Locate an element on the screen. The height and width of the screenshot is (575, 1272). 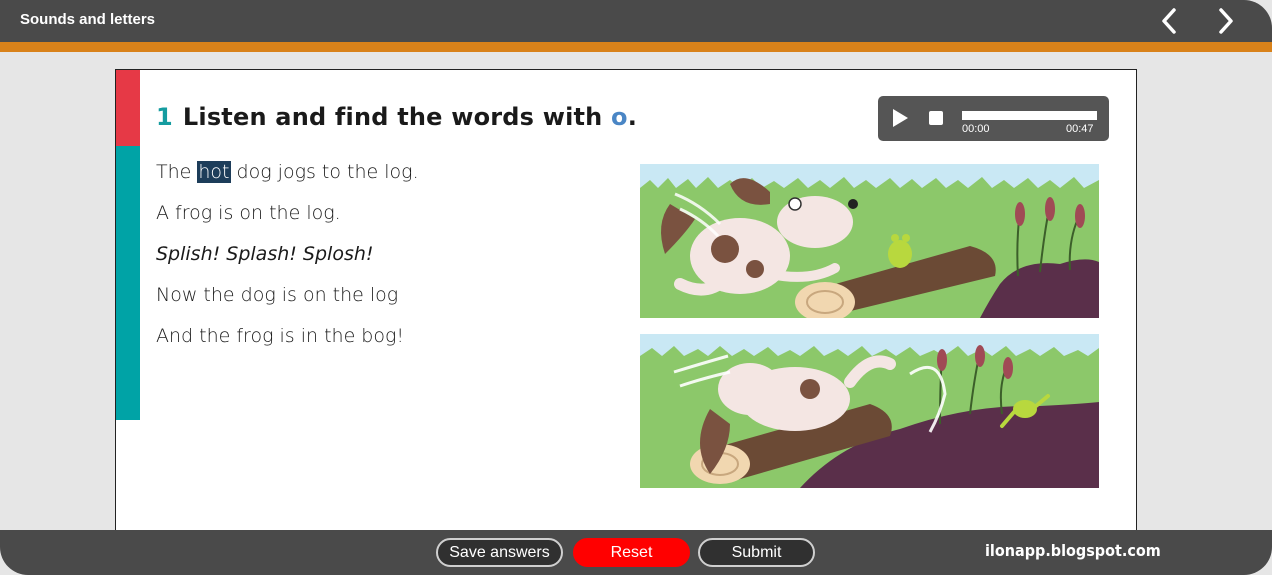
poem-line: Splish! Splash! Splosh! is located at coordinates (265, 254).